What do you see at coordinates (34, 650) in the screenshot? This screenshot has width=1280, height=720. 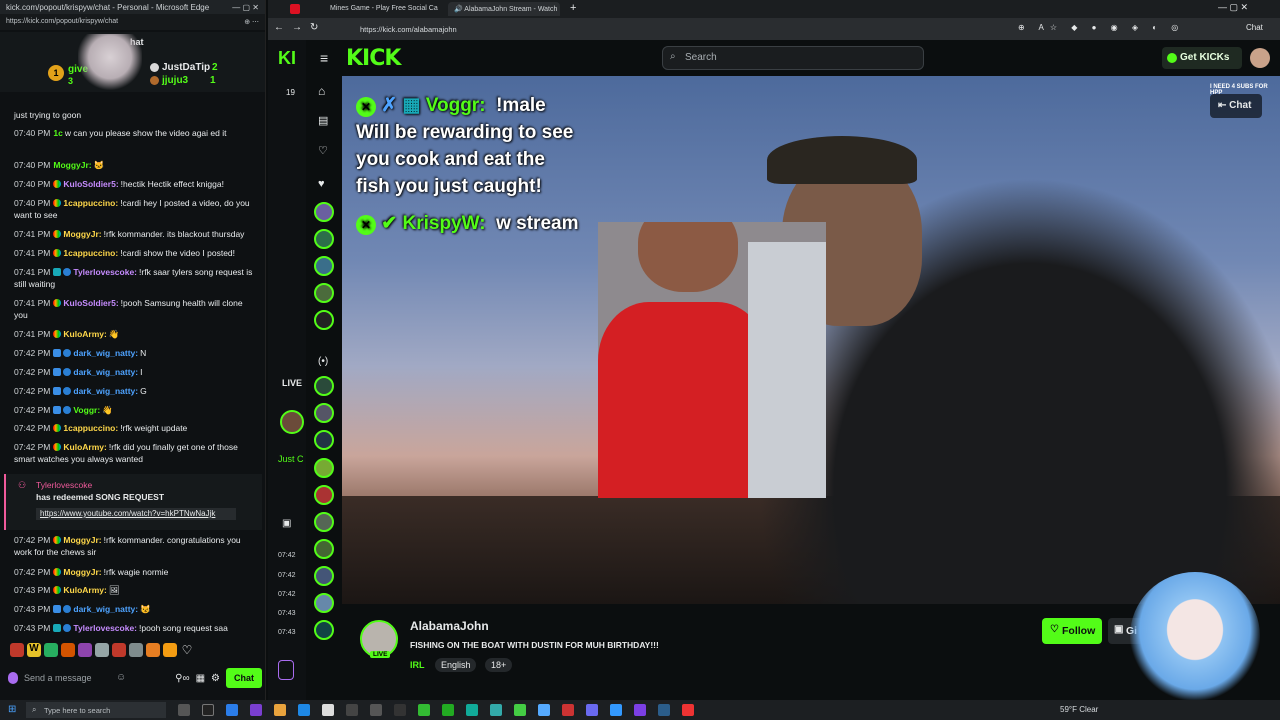 I see `emote-icon: W` at bounding box center [34, 650].